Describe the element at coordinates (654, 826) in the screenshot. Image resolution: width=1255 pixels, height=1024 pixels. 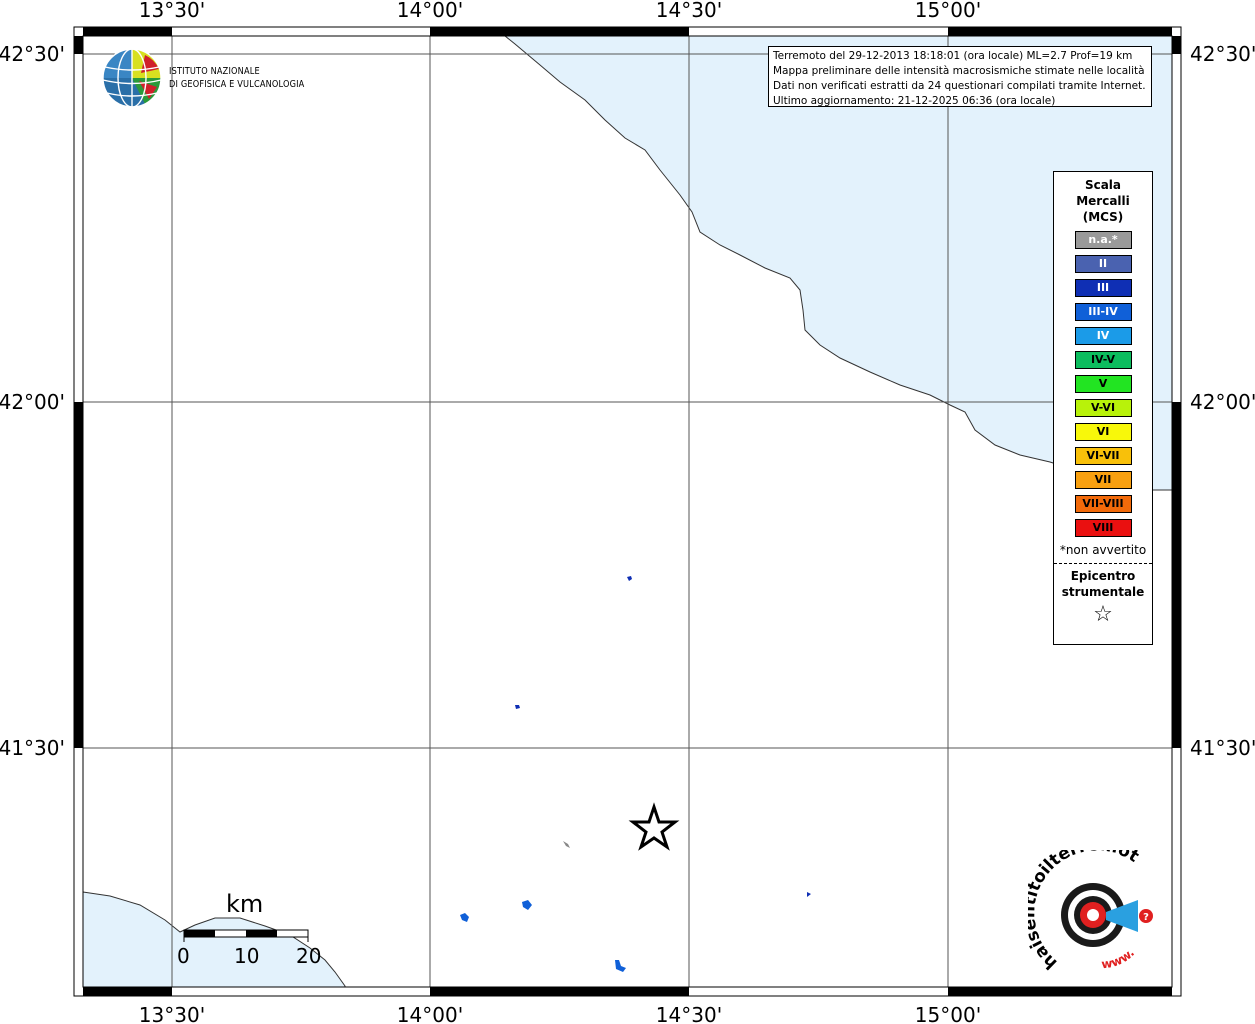
I see `epicenter-star` at that location.